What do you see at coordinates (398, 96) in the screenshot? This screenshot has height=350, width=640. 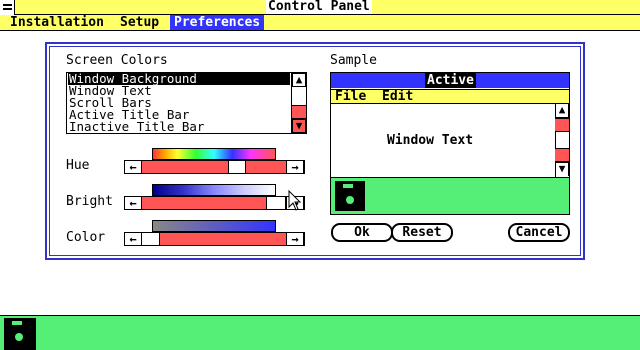 I see `sample-menu-edit: Edit` at bounding box center [398, 96].